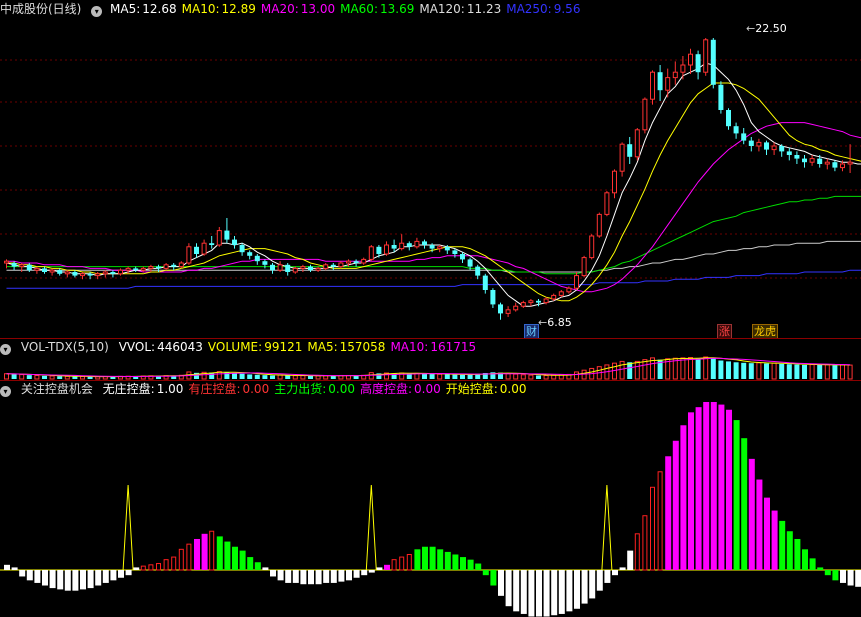 This screenshot has width=861, height=617. What do you see at coordinates (159, 9) in the screenshot?
I see `ma-legend-value: 12.68` at bounding box center [159, 9].